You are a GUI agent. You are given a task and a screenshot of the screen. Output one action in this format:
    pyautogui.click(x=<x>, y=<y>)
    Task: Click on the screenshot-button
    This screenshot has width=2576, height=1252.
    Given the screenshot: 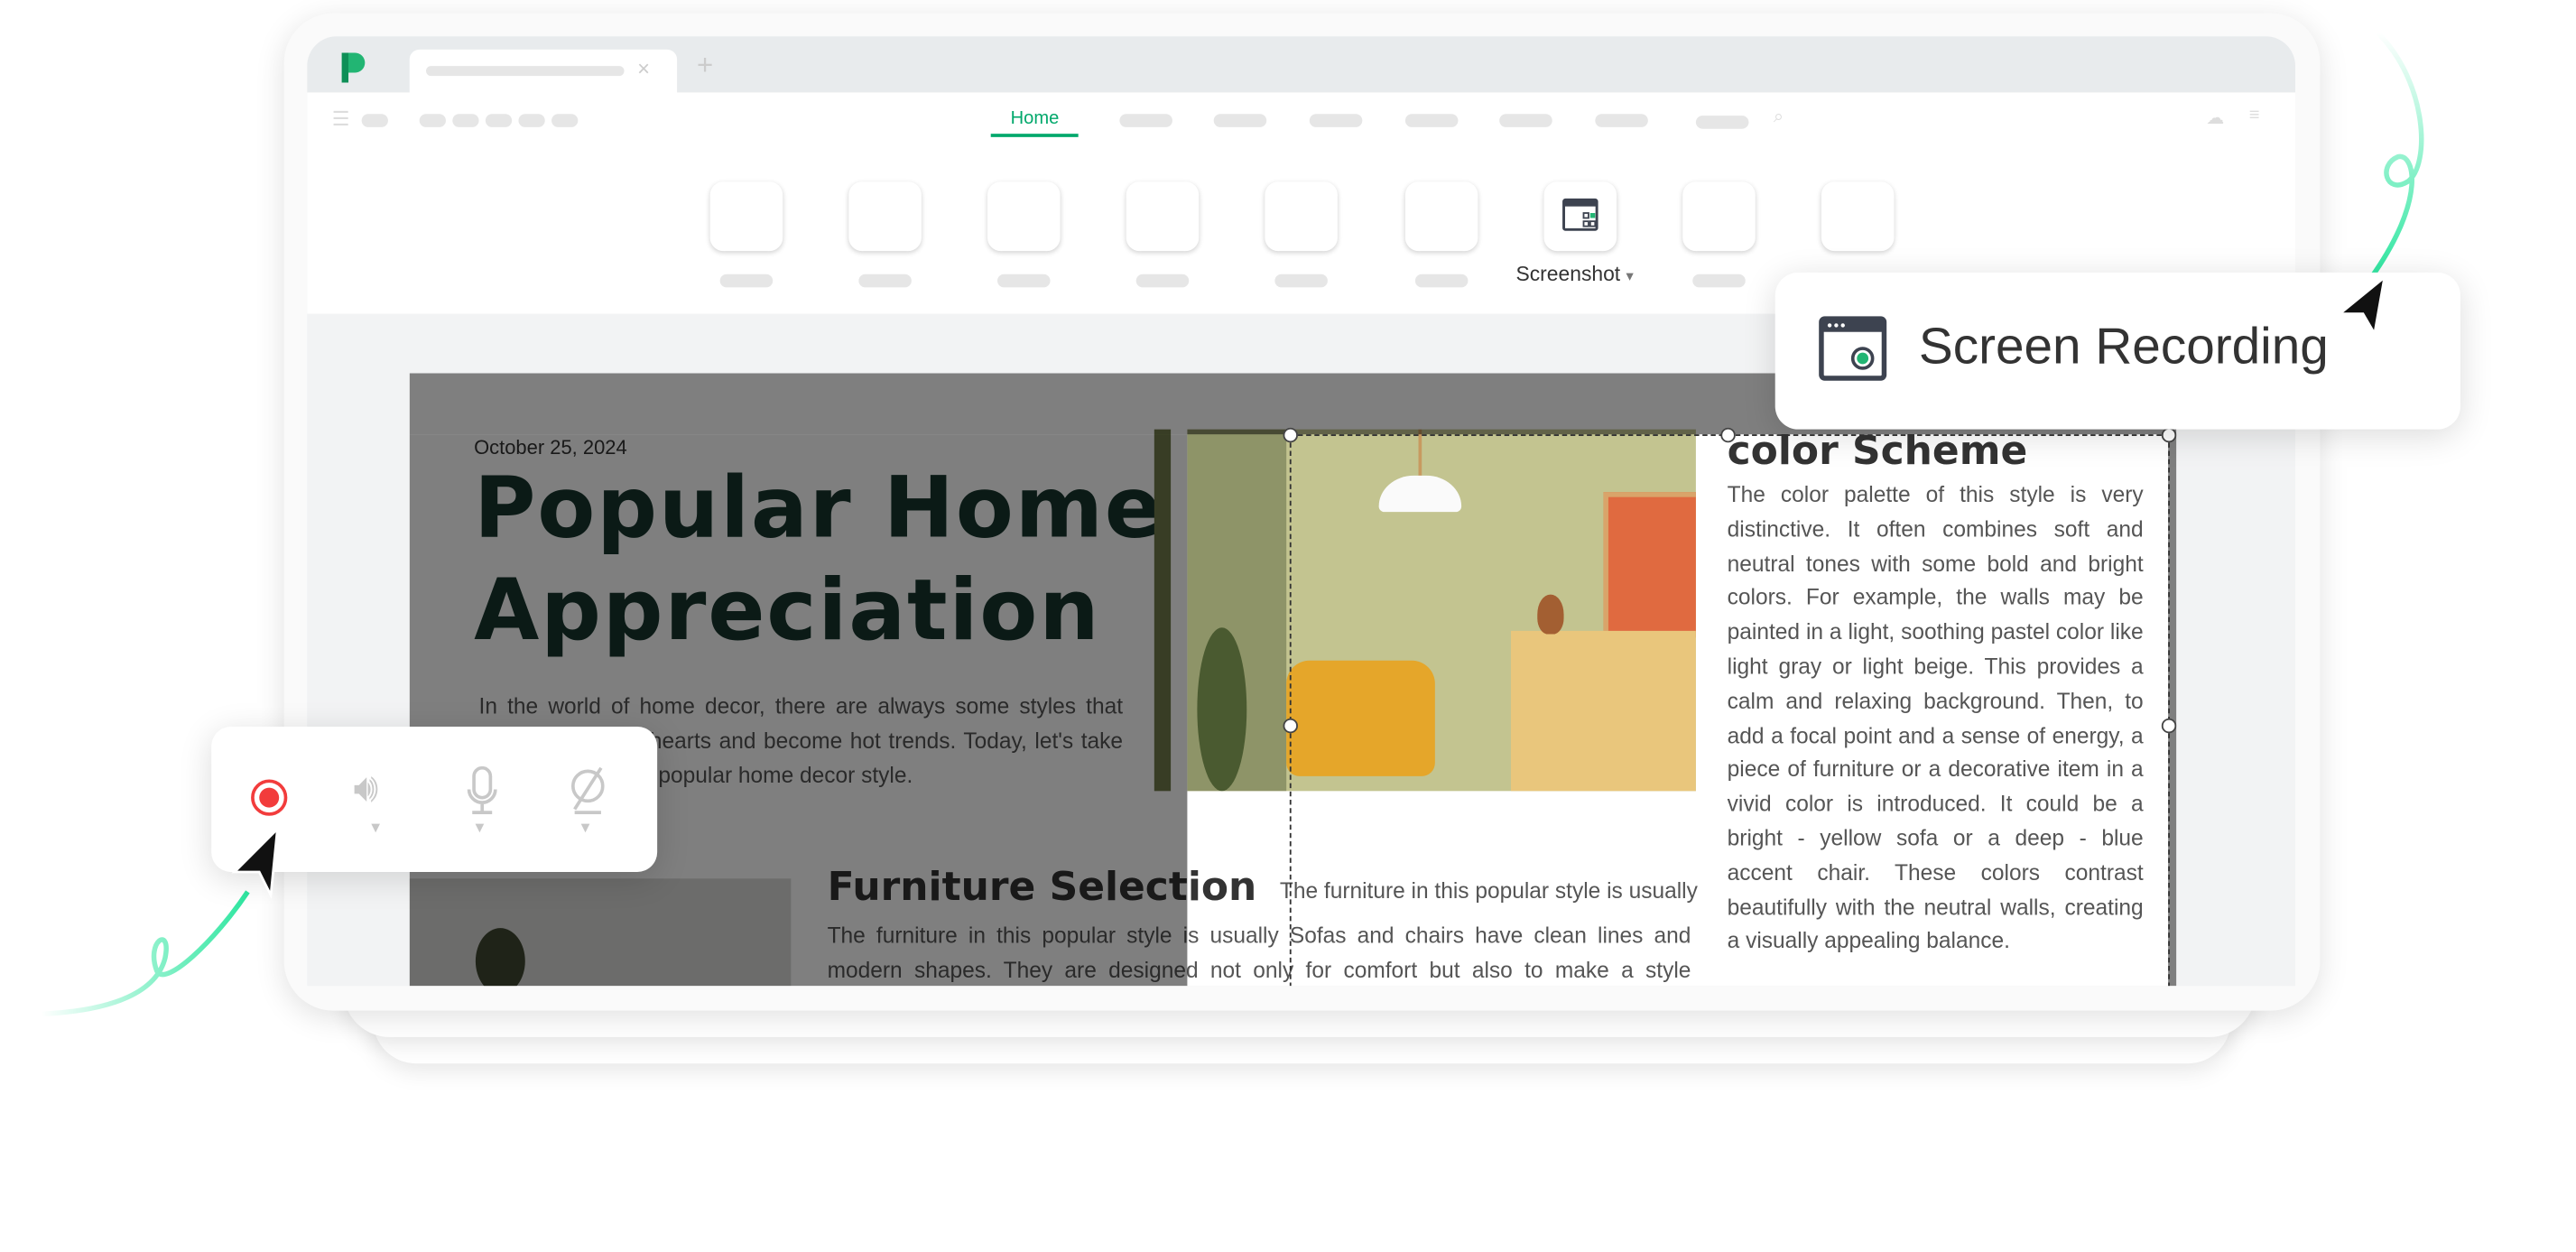 What is the action you would take?
    pyautogui.click(x=1580, y=216)
    